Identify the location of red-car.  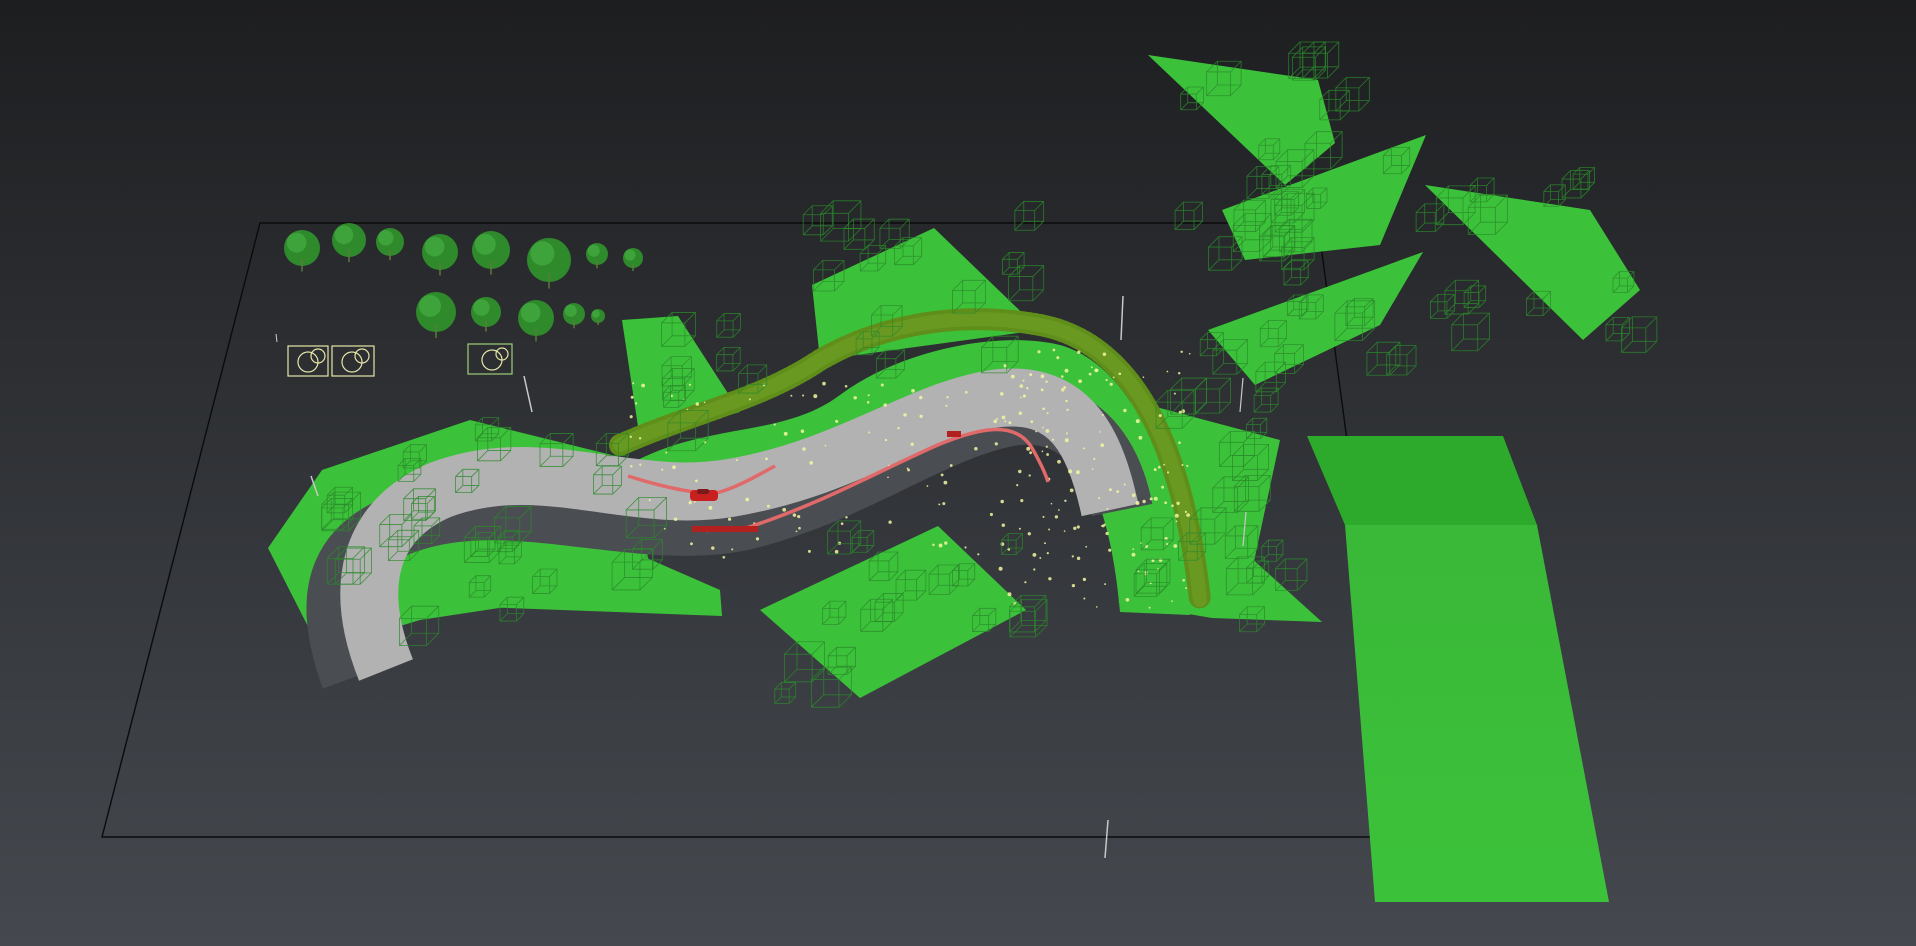
(704, 495).